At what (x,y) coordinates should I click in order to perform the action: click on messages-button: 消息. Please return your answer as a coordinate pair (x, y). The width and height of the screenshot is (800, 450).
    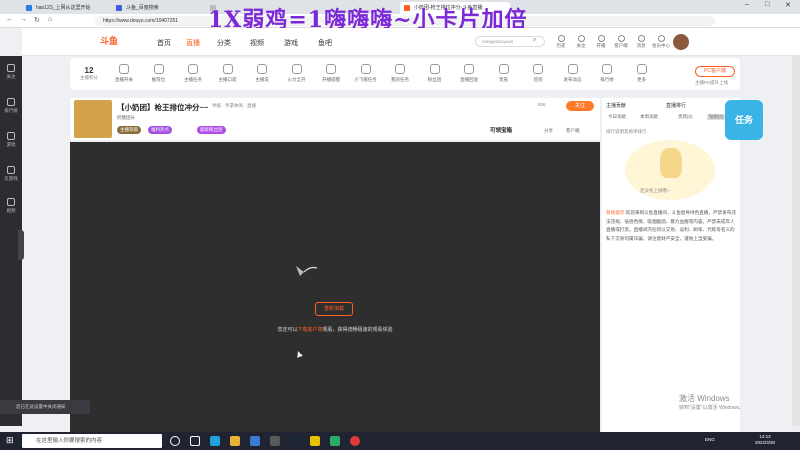
    Looking at the image, I should click on (641, 42).